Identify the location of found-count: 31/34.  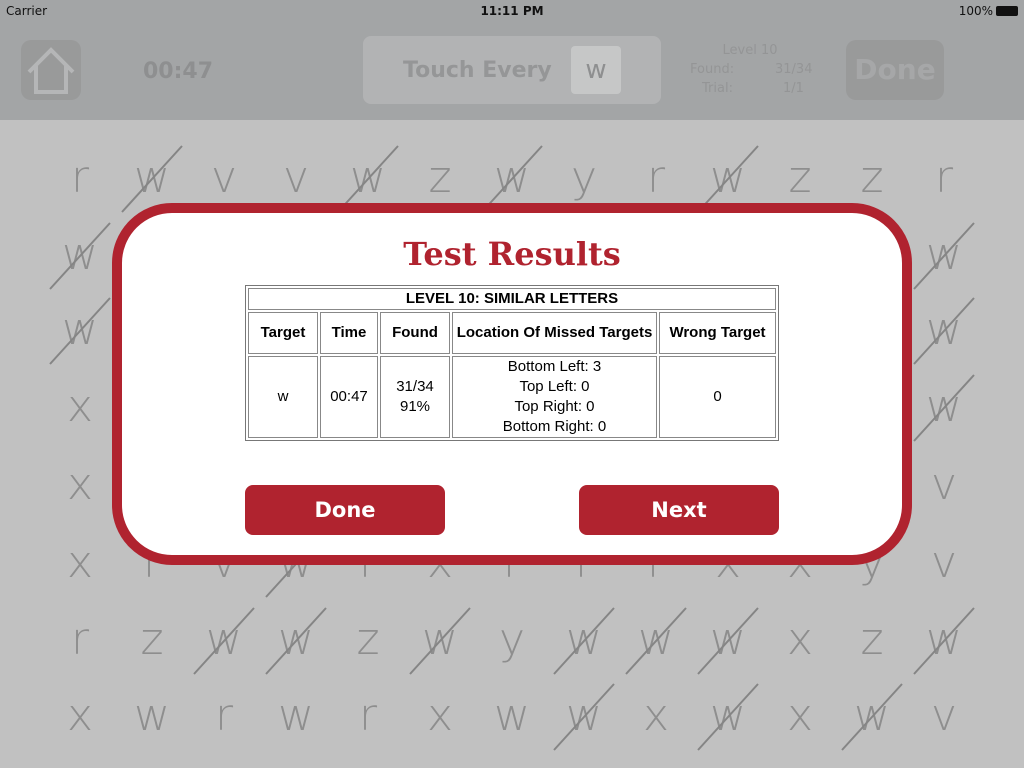
(415, 386).